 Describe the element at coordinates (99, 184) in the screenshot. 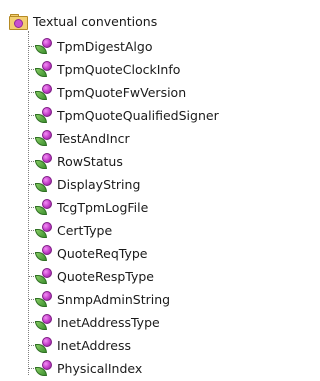

I see `tree-item-label: DisplayString` at that location.